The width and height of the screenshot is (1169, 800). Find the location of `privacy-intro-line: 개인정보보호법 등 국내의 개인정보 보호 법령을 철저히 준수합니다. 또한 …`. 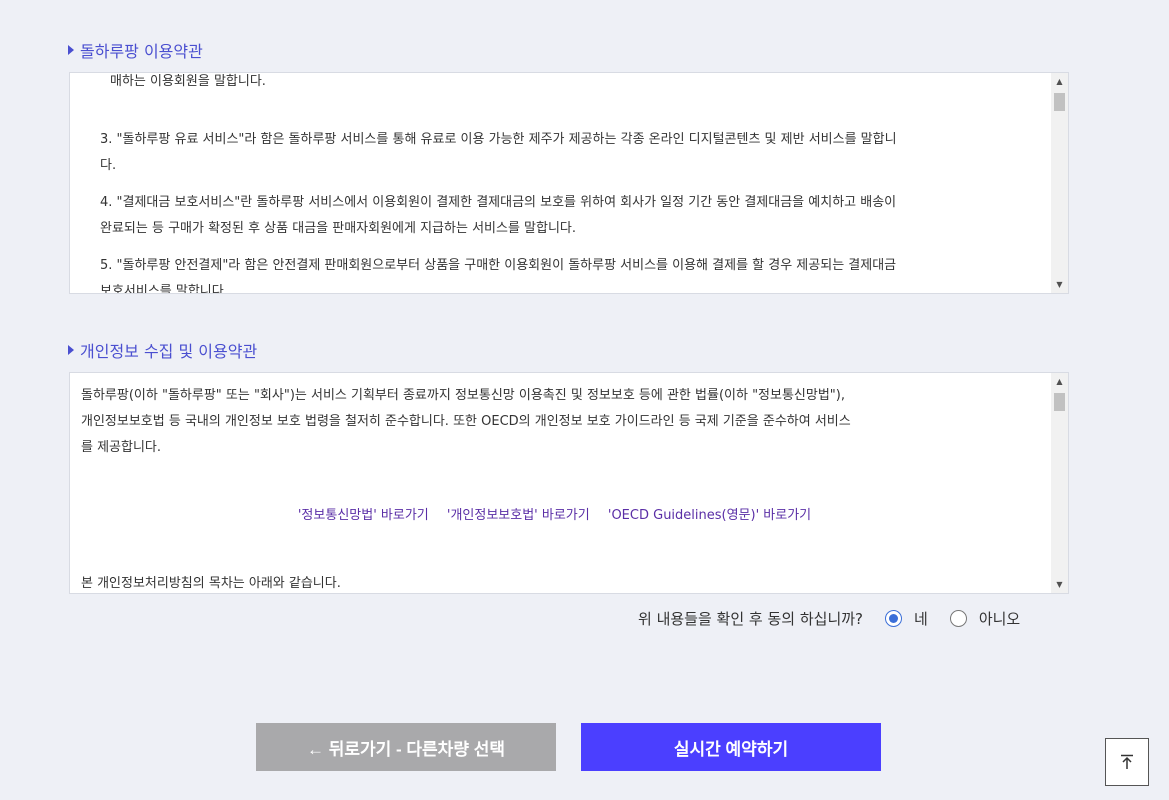

privacy-intro-line: 개인정보보호법 등 국내의 개인정보 보호 법령을 철저히 준수합니다. 또한 … is located at coordinates (466, 421).